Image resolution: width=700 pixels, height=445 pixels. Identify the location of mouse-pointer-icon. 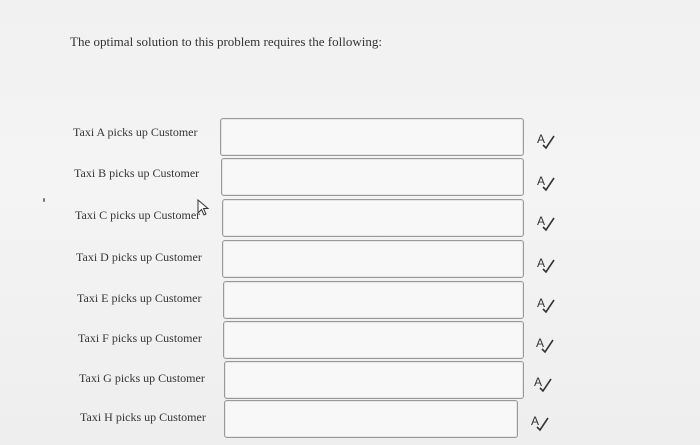
(204, 207).